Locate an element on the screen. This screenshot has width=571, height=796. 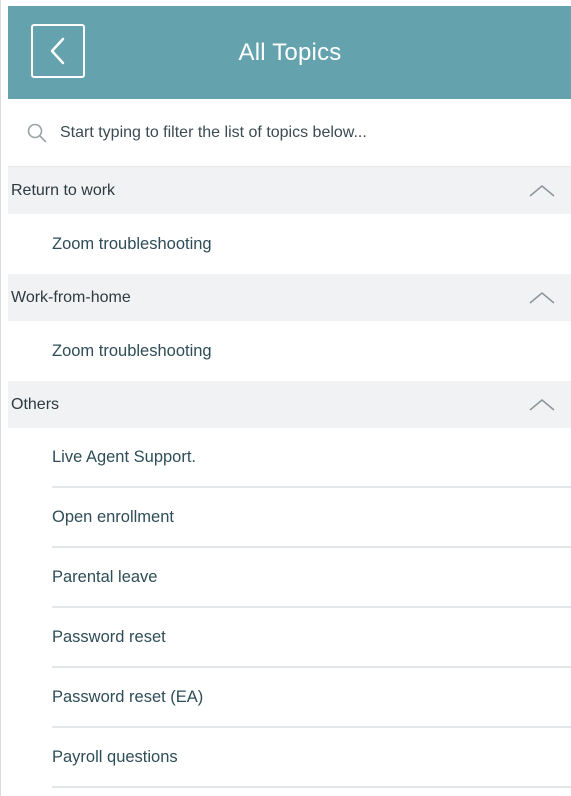
topic-item: Payroll questions is located at coordinates (311, 758).